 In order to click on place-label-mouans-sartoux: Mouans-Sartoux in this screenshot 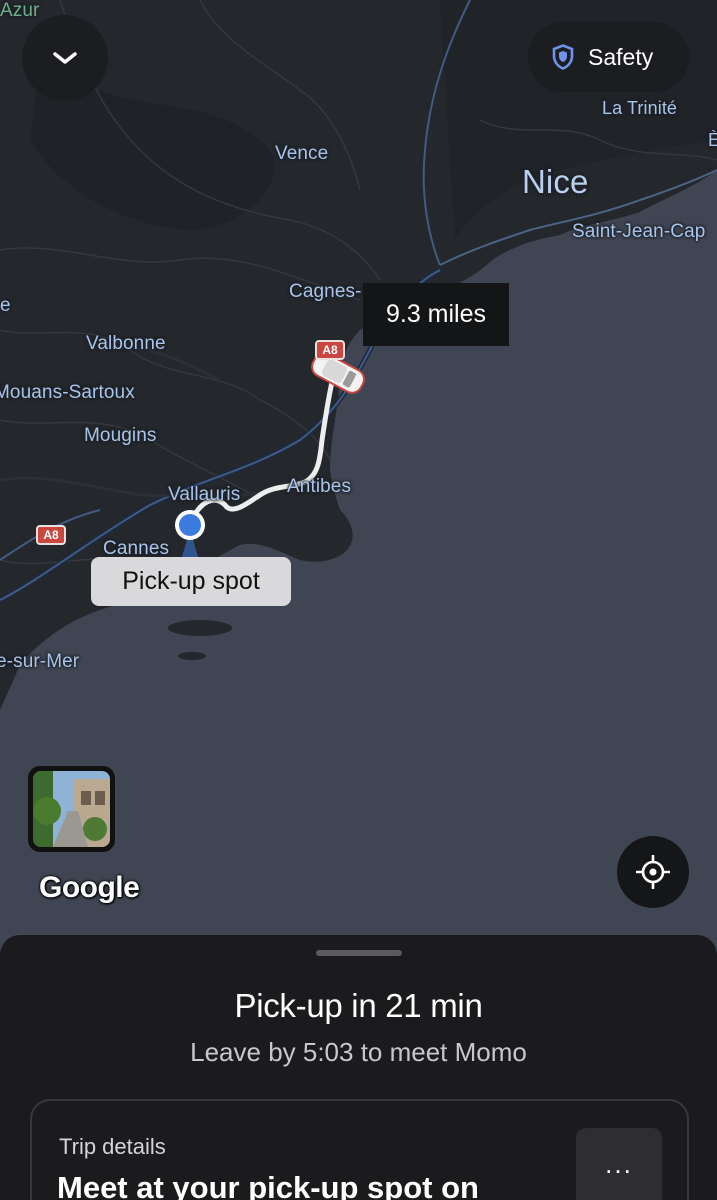, I will do `click(67, 392)`.